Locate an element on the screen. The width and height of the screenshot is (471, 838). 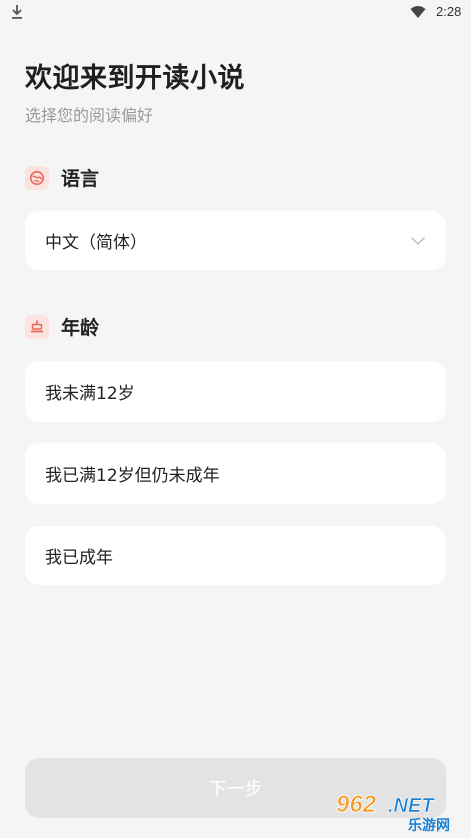
chevron-down-icon is located at coordinates (418, 240).